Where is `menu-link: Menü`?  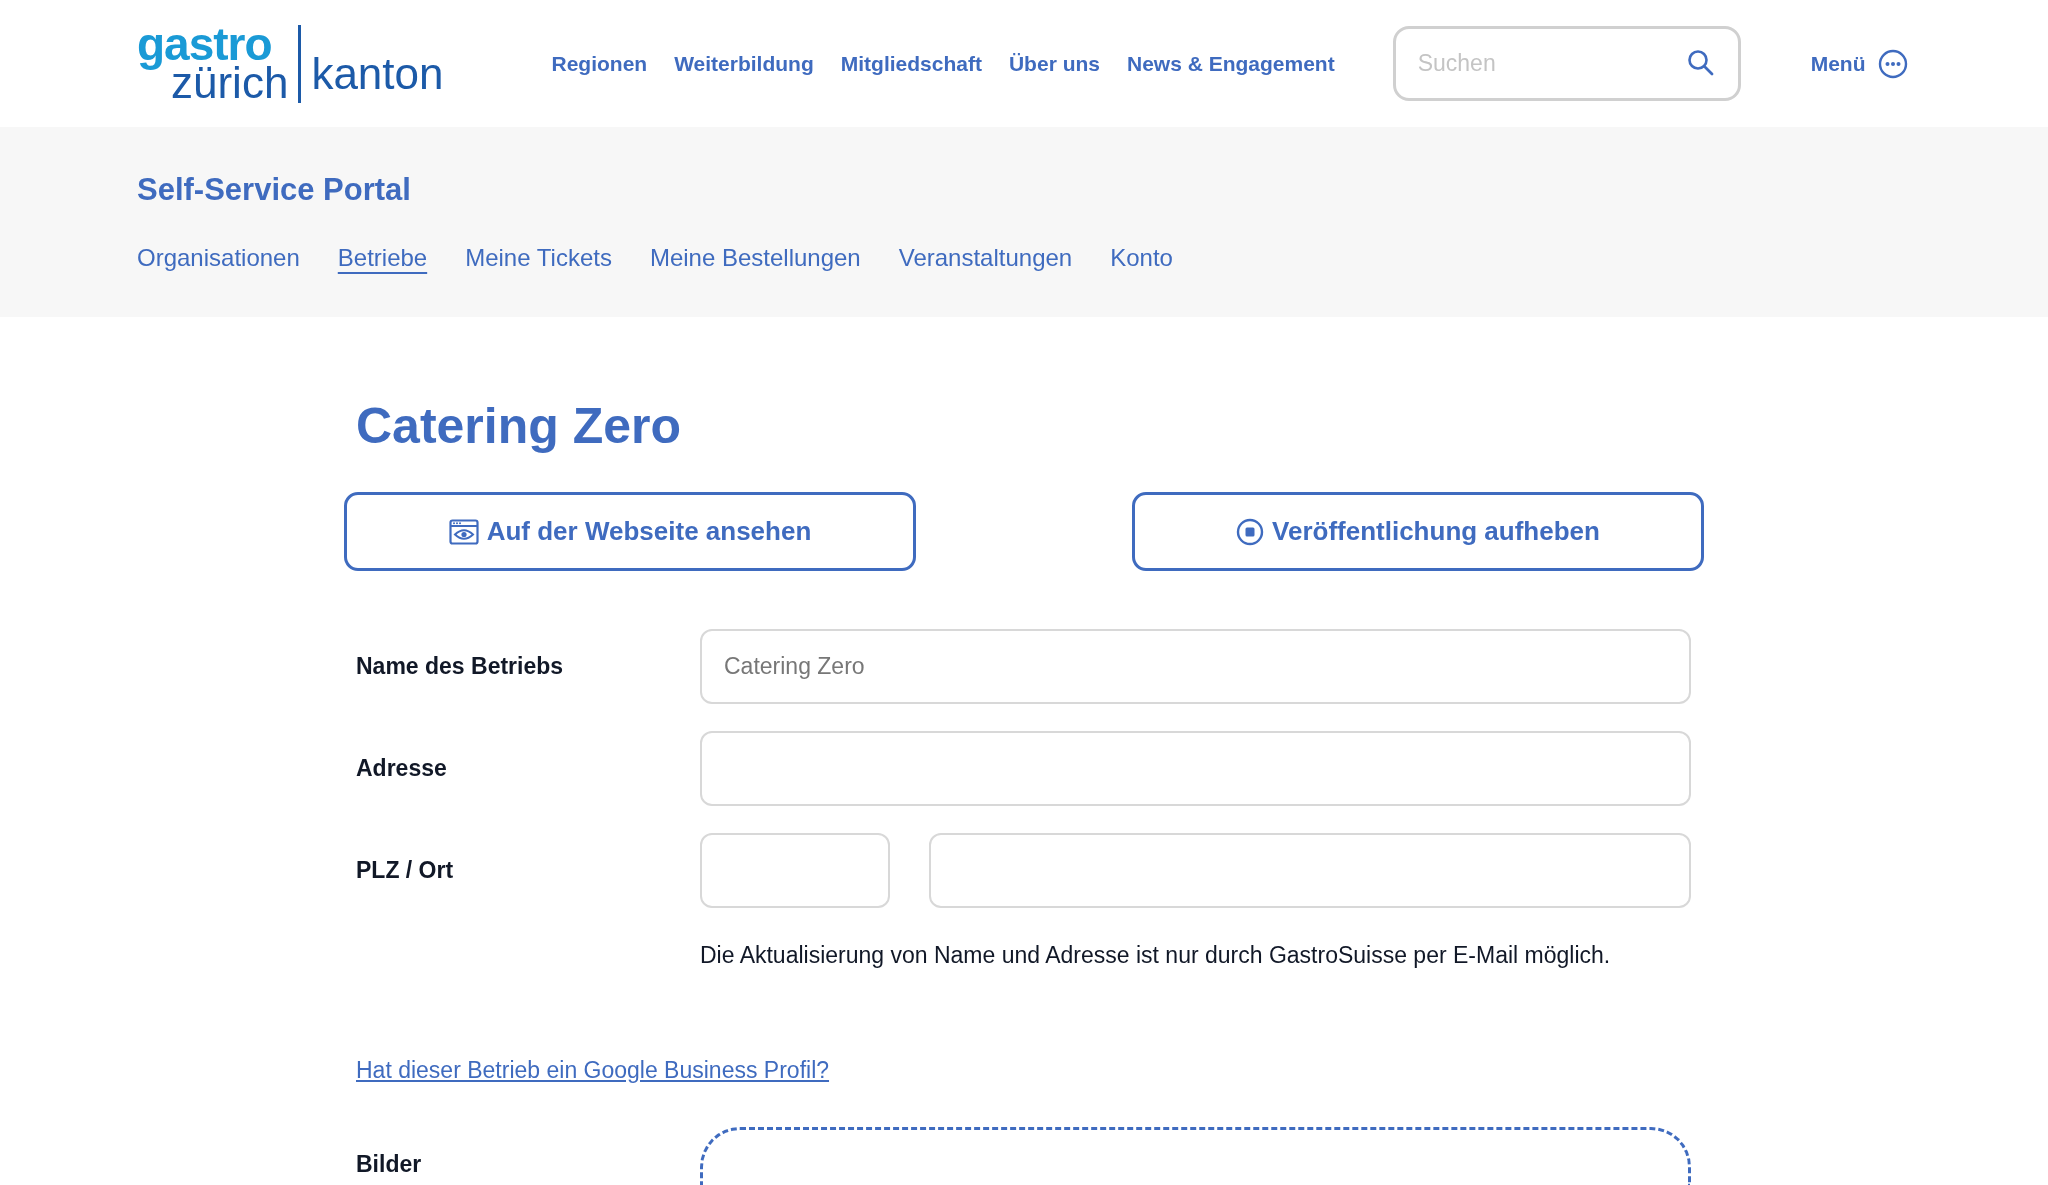
menu-link: Menü is located at coordinates (1838, 63).